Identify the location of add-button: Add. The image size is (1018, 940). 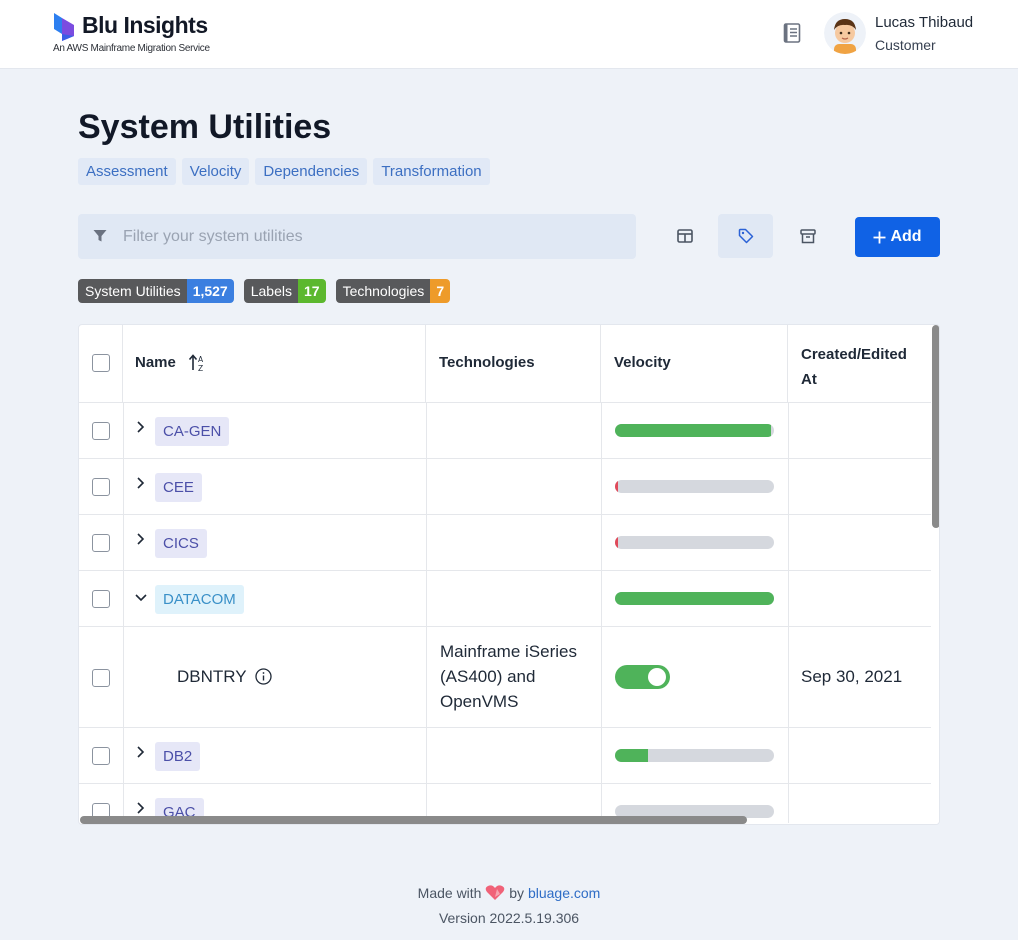
(897, 237).